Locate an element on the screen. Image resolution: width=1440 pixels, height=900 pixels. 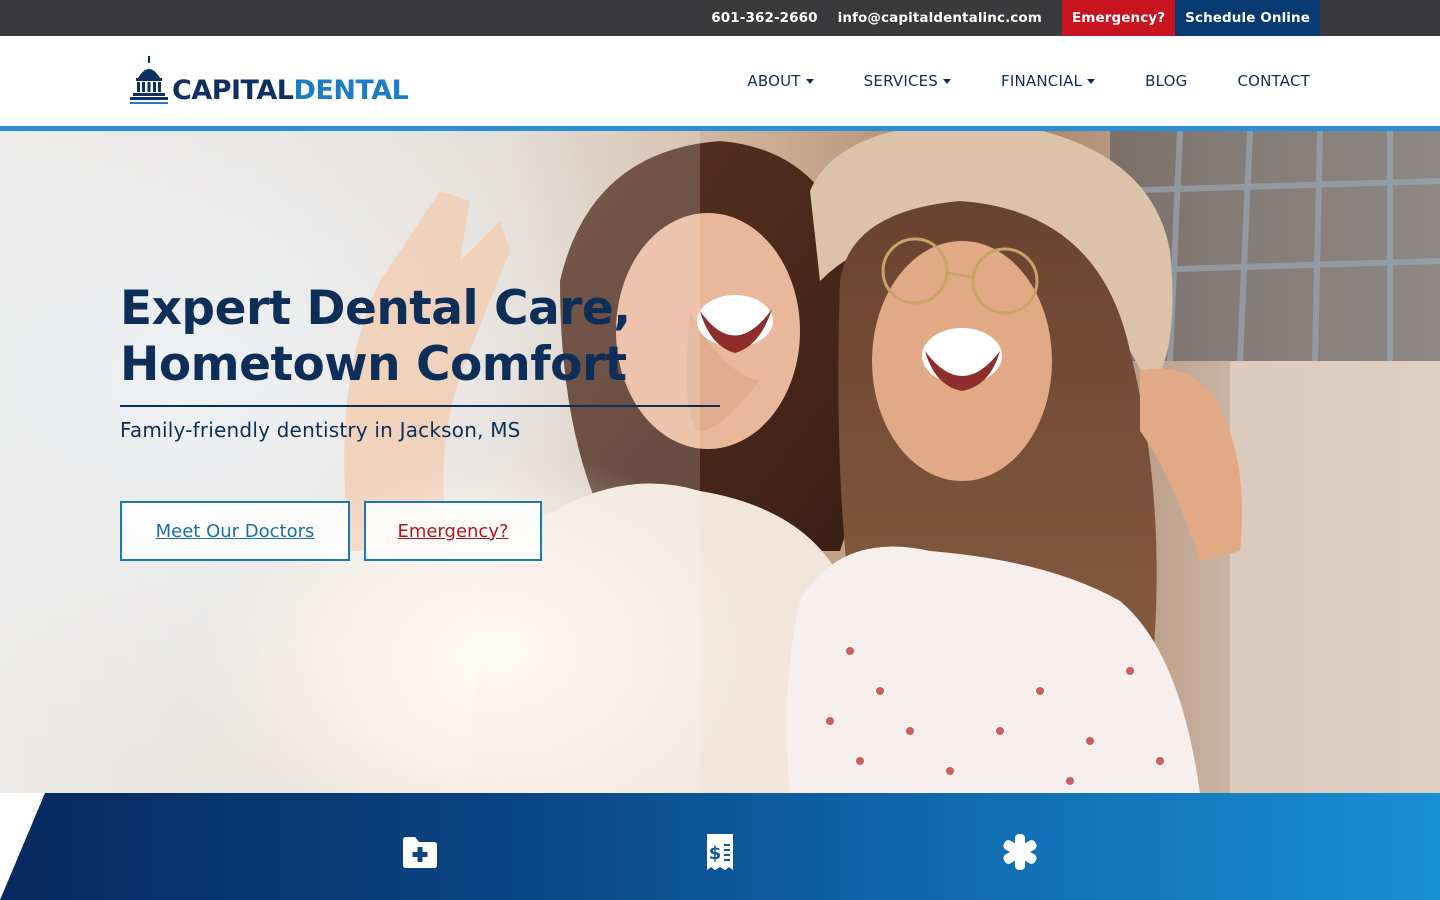
nav-contact-label: CONTACT is located at coordinates (1273, 81).